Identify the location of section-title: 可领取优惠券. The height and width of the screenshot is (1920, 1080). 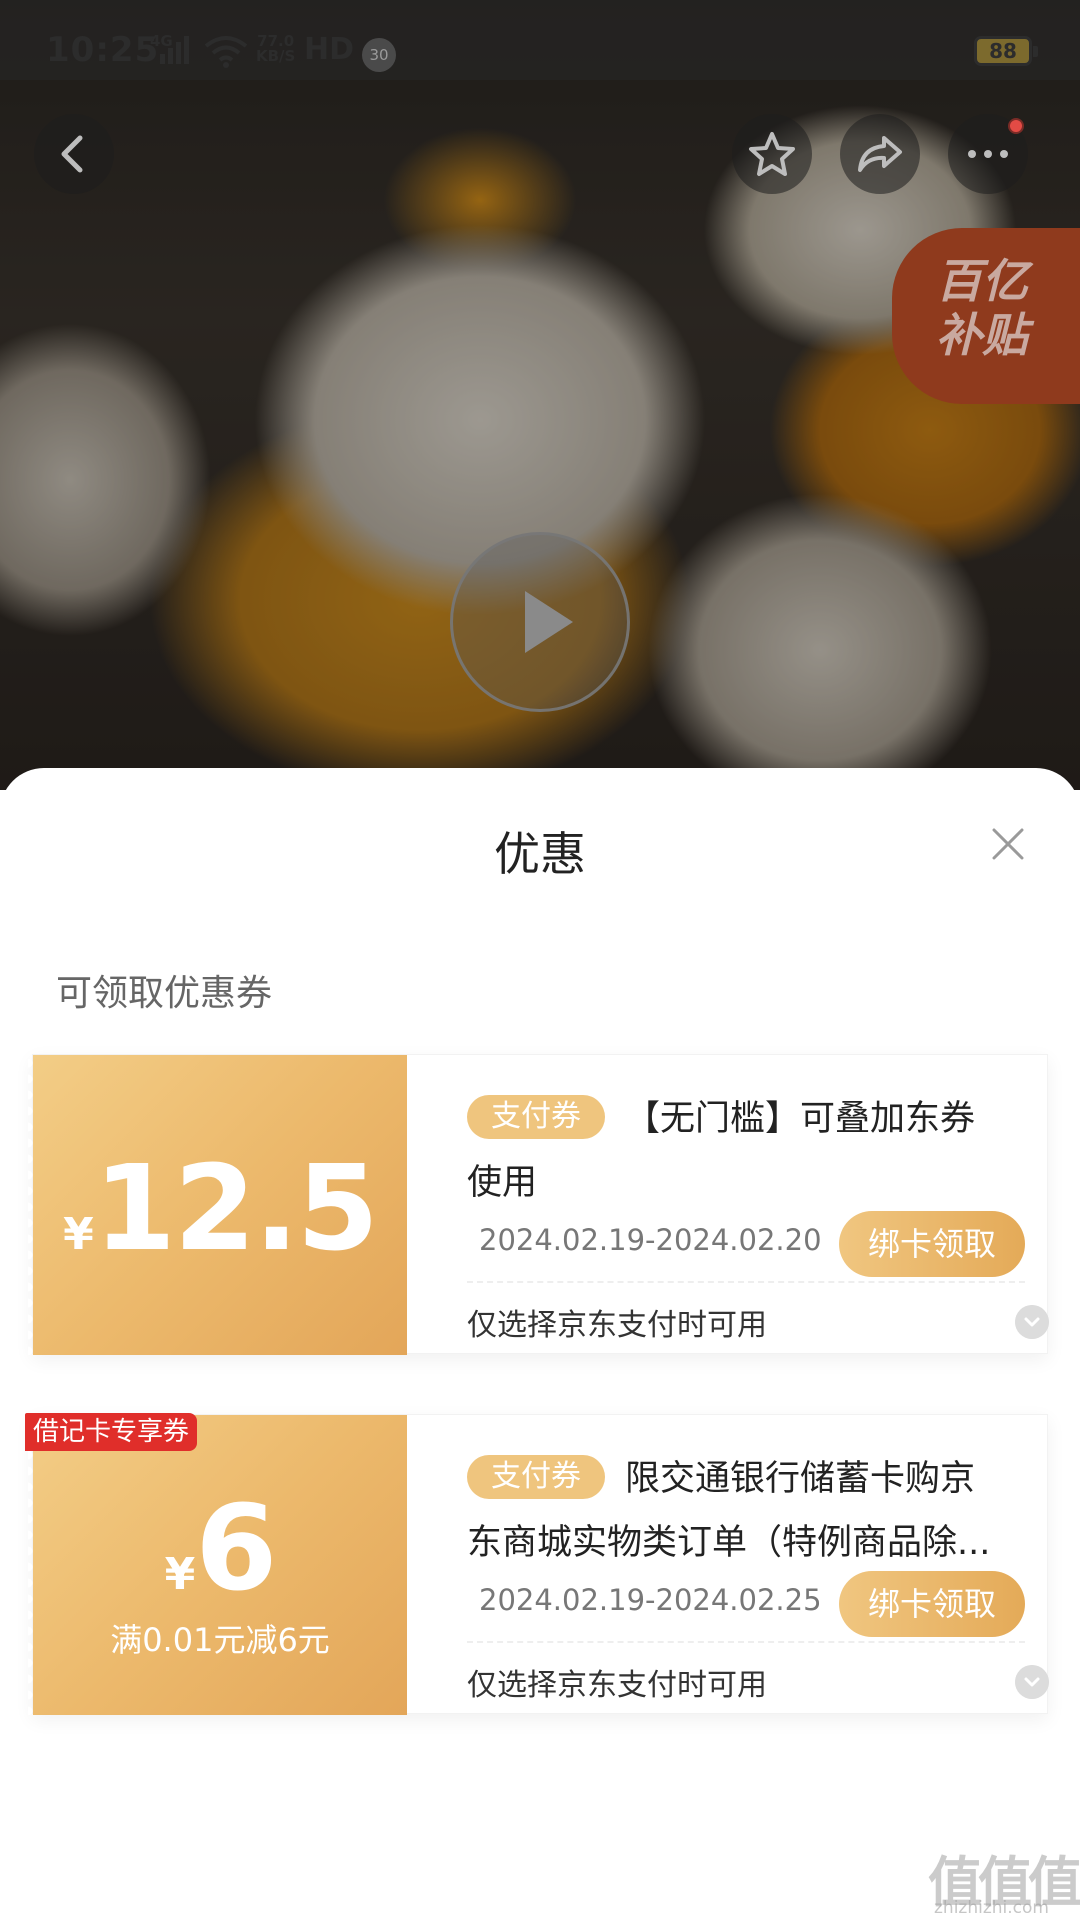
(164, 993).